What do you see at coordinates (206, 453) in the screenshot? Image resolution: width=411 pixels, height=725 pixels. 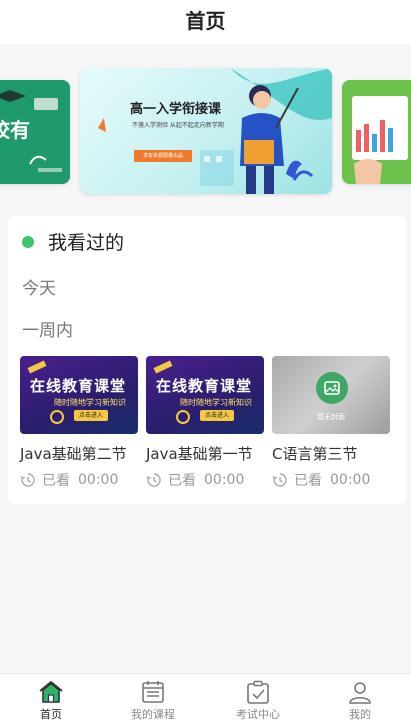 I see `video-title: Java基础第一节` at bounding box center [206, 453].